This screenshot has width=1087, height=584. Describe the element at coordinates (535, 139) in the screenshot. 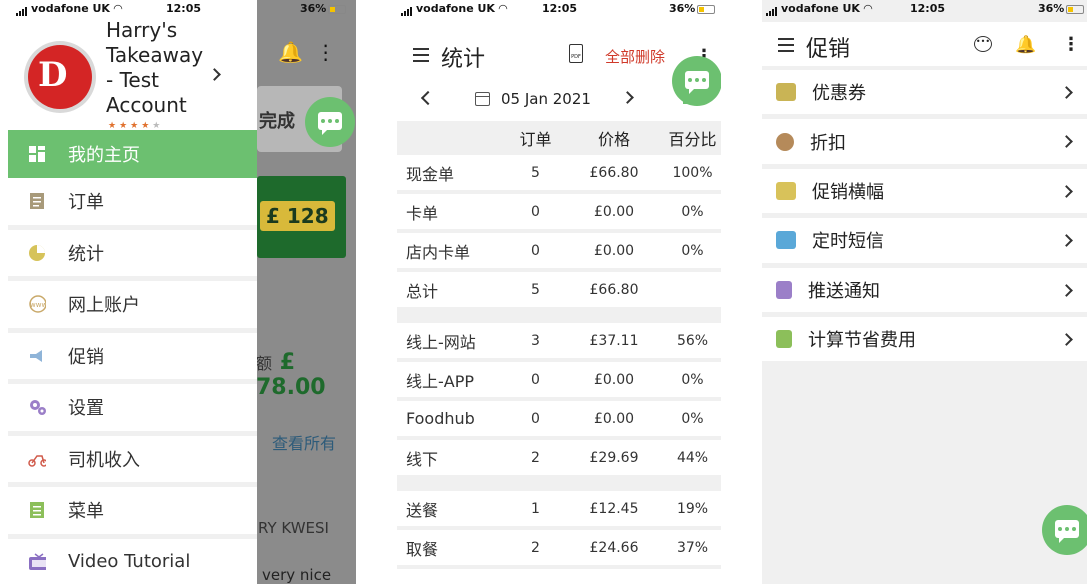

I see `header-orders: 订单` at that location.